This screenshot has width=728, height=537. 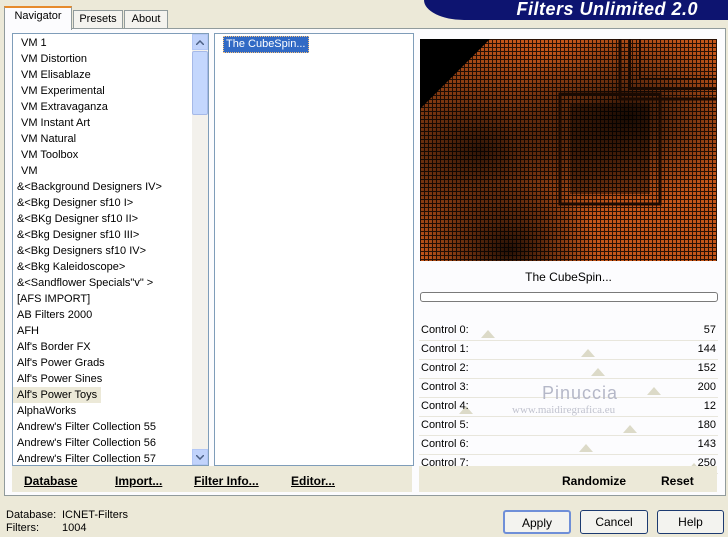 I want to click on status-filters: Filters: 1004, so click(x=46, y=528).